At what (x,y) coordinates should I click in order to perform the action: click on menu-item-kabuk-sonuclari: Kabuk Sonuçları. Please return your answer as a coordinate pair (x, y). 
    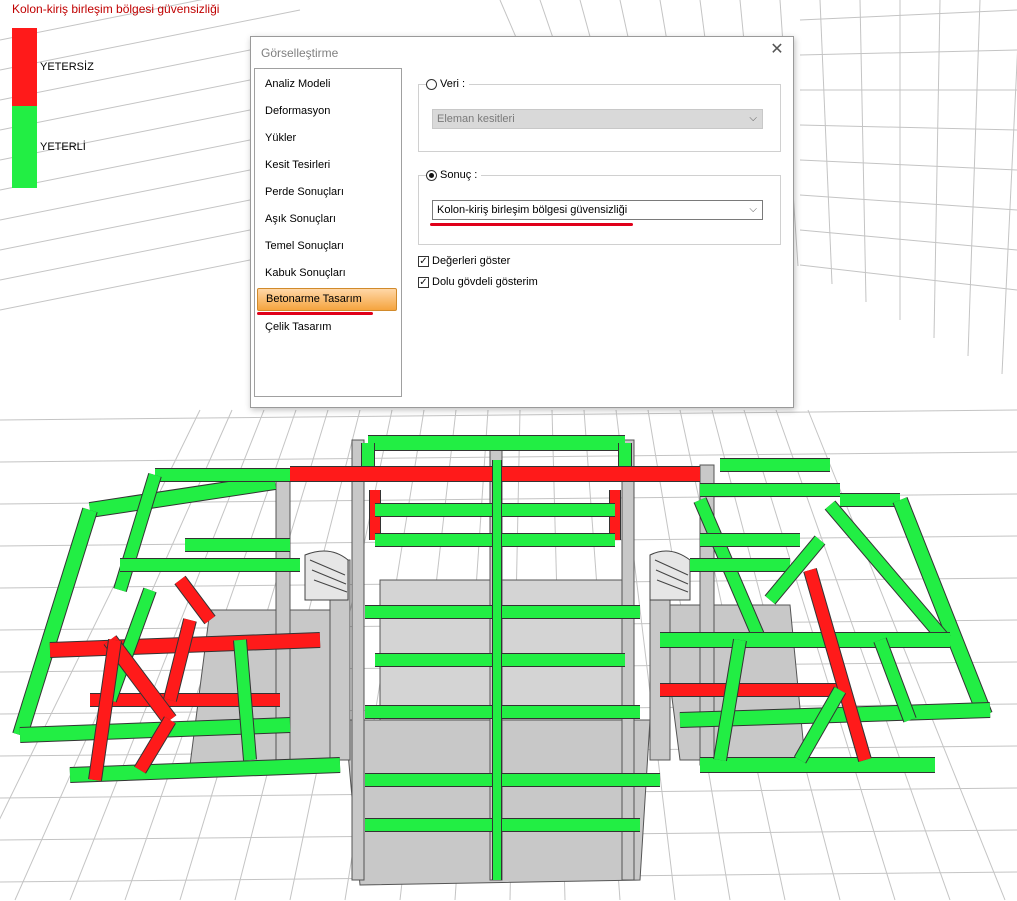
    Looking at the image, I should click on (327, 273).